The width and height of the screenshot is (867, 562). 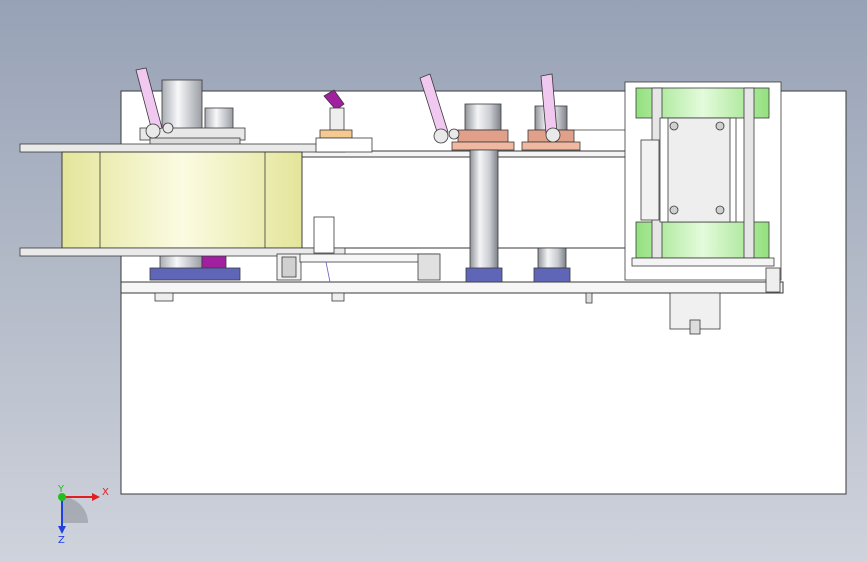 What do you see at coordinates (61, 489) in the screenshot?
I see `axis-y-label: Y` at bounding box center [61, 489].